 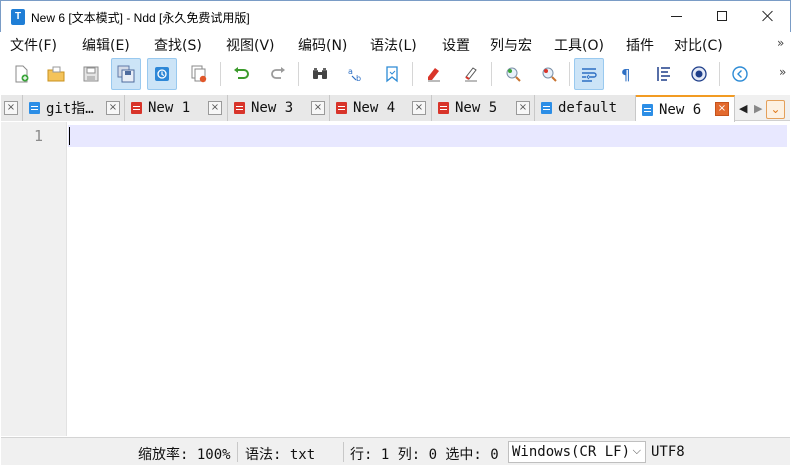 I want to click on svg-text: a, so click(x=350, y=71).